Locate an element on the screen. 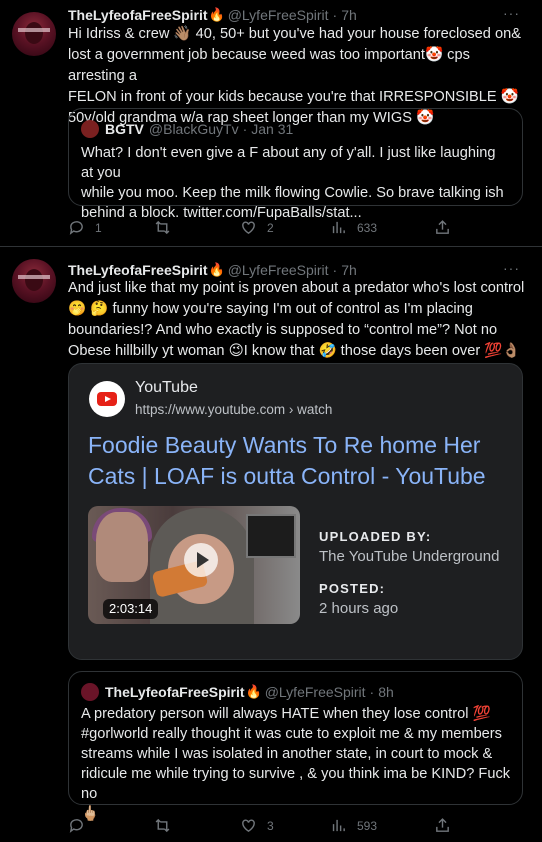  like-count: 3 is located at coordinates (270, 825).